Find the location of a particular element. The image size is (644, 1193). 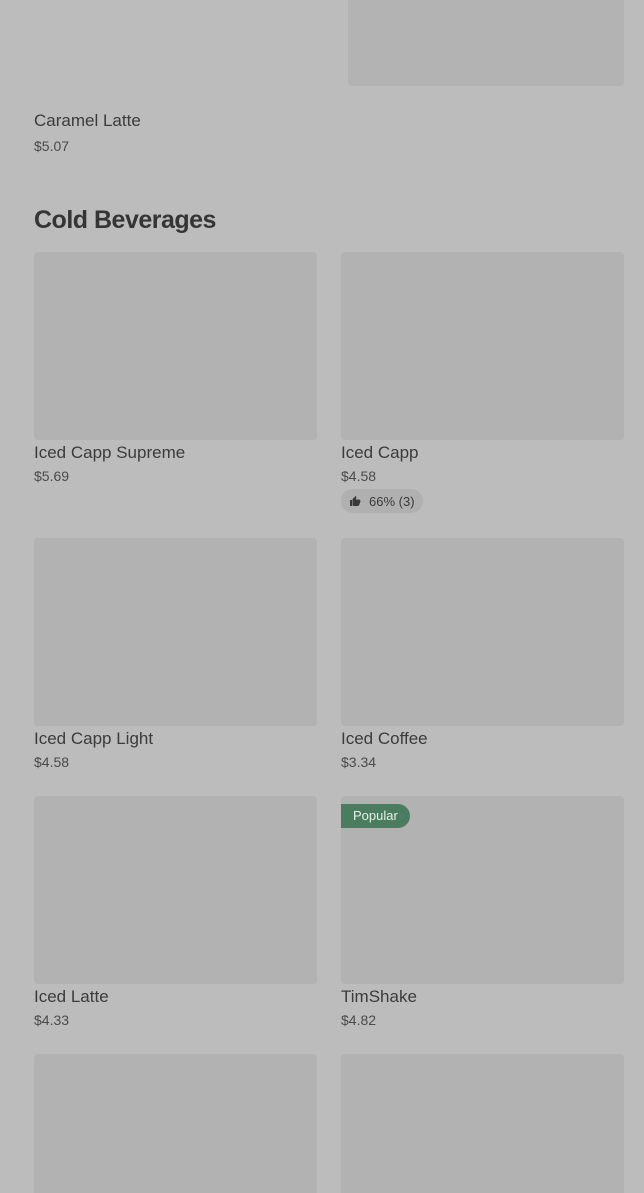

menu-item-name: TimShake is located at coordinates (379, 996).